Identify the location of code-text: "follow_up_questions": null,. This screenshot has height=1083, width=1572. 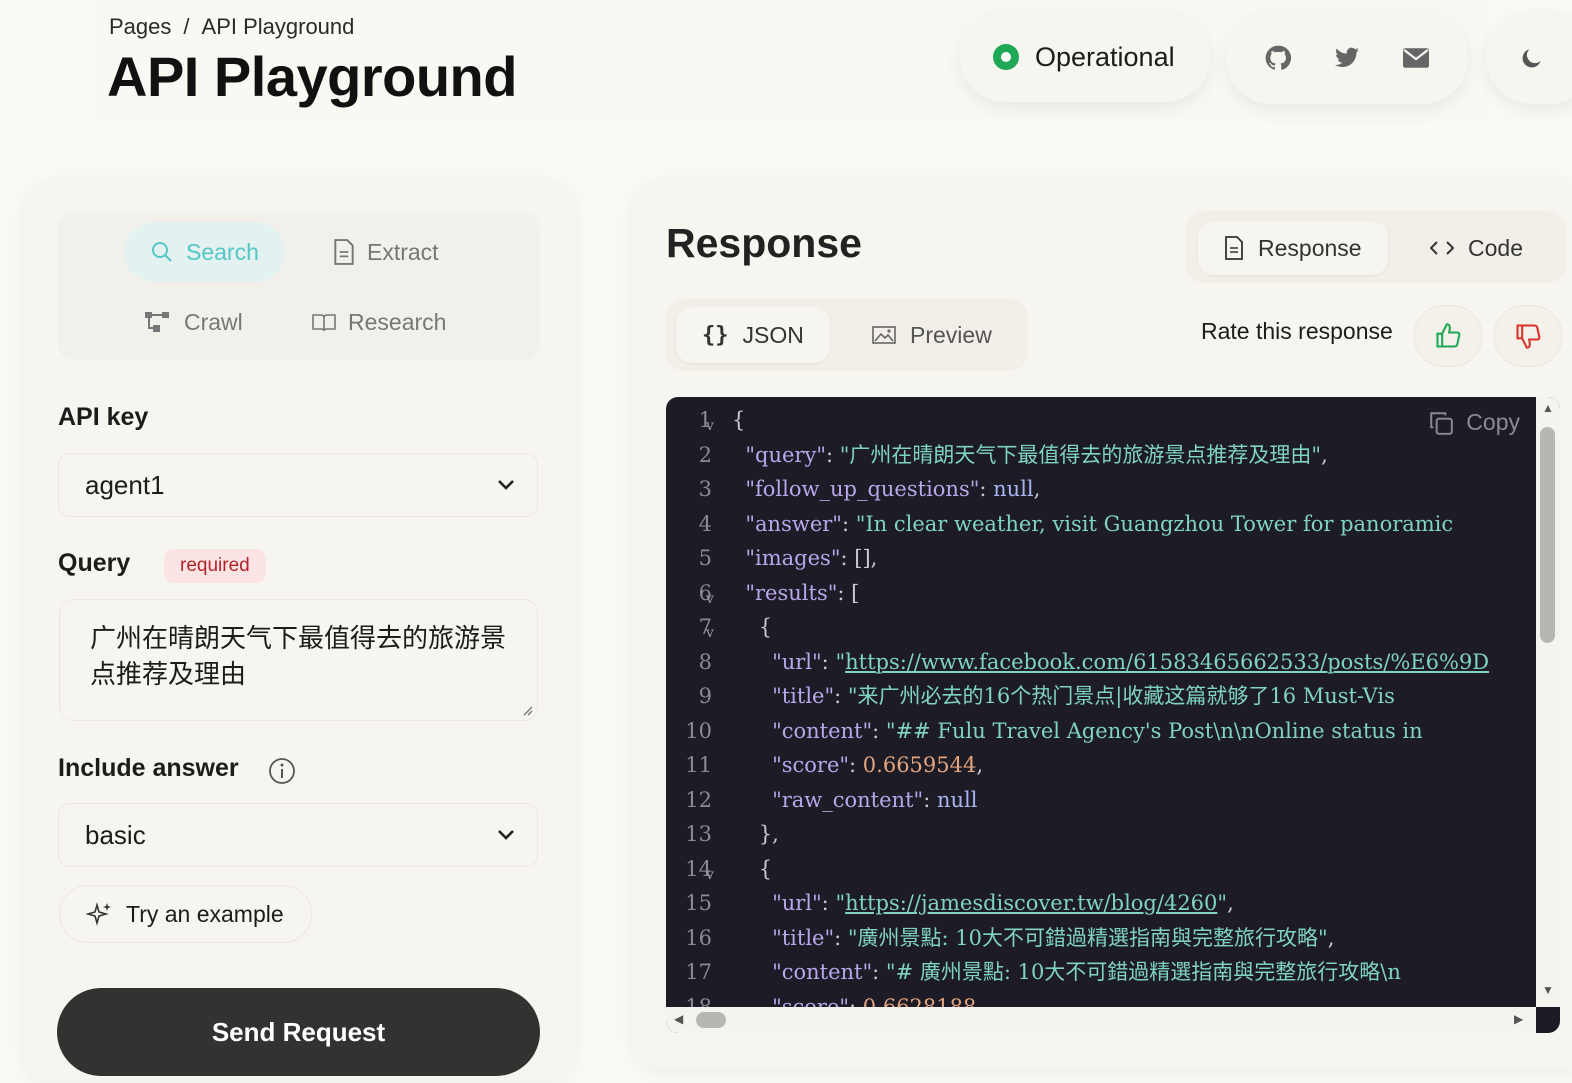
(893, 489).